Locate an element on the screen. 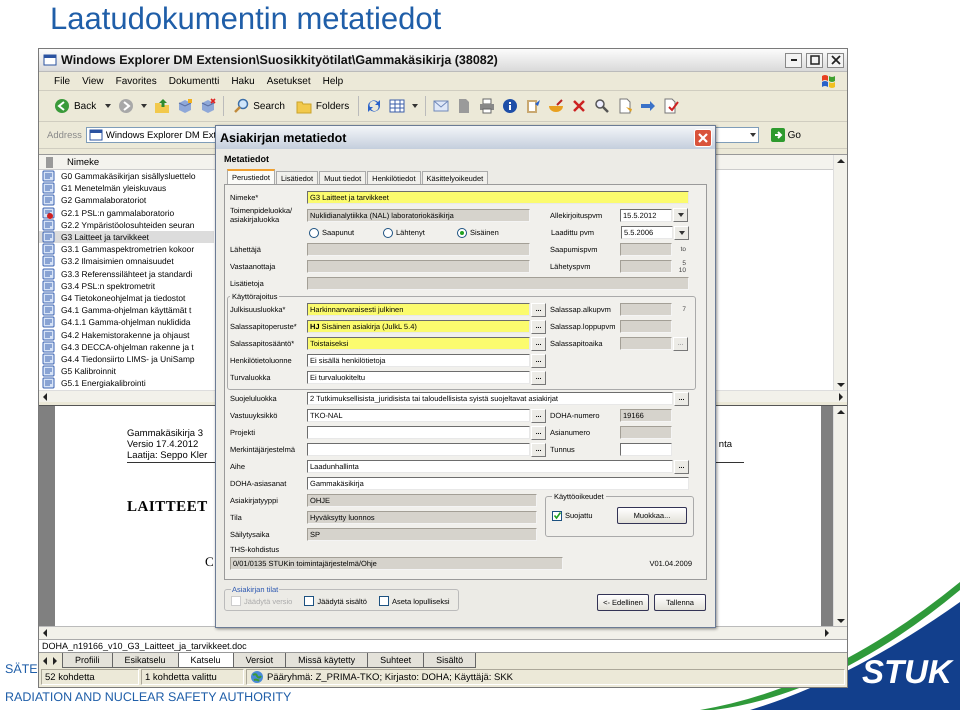  list-item: G1 Menetelmän yleiskuvaus is located at coordinates (126, 188).